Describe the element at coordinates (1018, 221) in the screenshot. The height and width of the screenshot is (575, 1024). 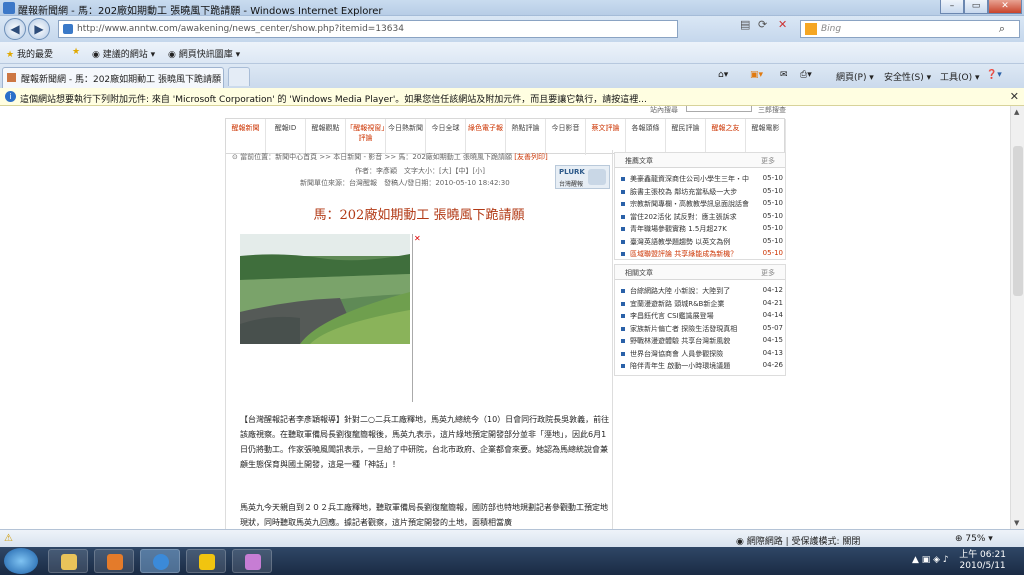
I see `scroll-thumb` at that location.